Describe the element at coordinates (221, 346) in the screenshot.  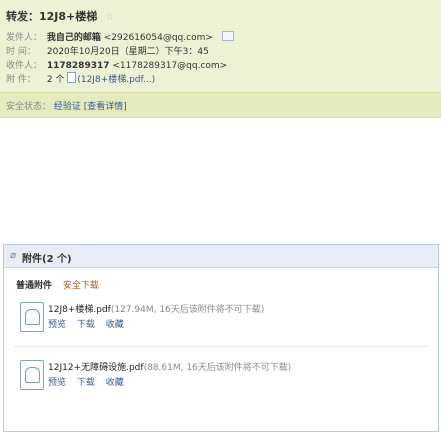
I see `attachment-divider` at that location.